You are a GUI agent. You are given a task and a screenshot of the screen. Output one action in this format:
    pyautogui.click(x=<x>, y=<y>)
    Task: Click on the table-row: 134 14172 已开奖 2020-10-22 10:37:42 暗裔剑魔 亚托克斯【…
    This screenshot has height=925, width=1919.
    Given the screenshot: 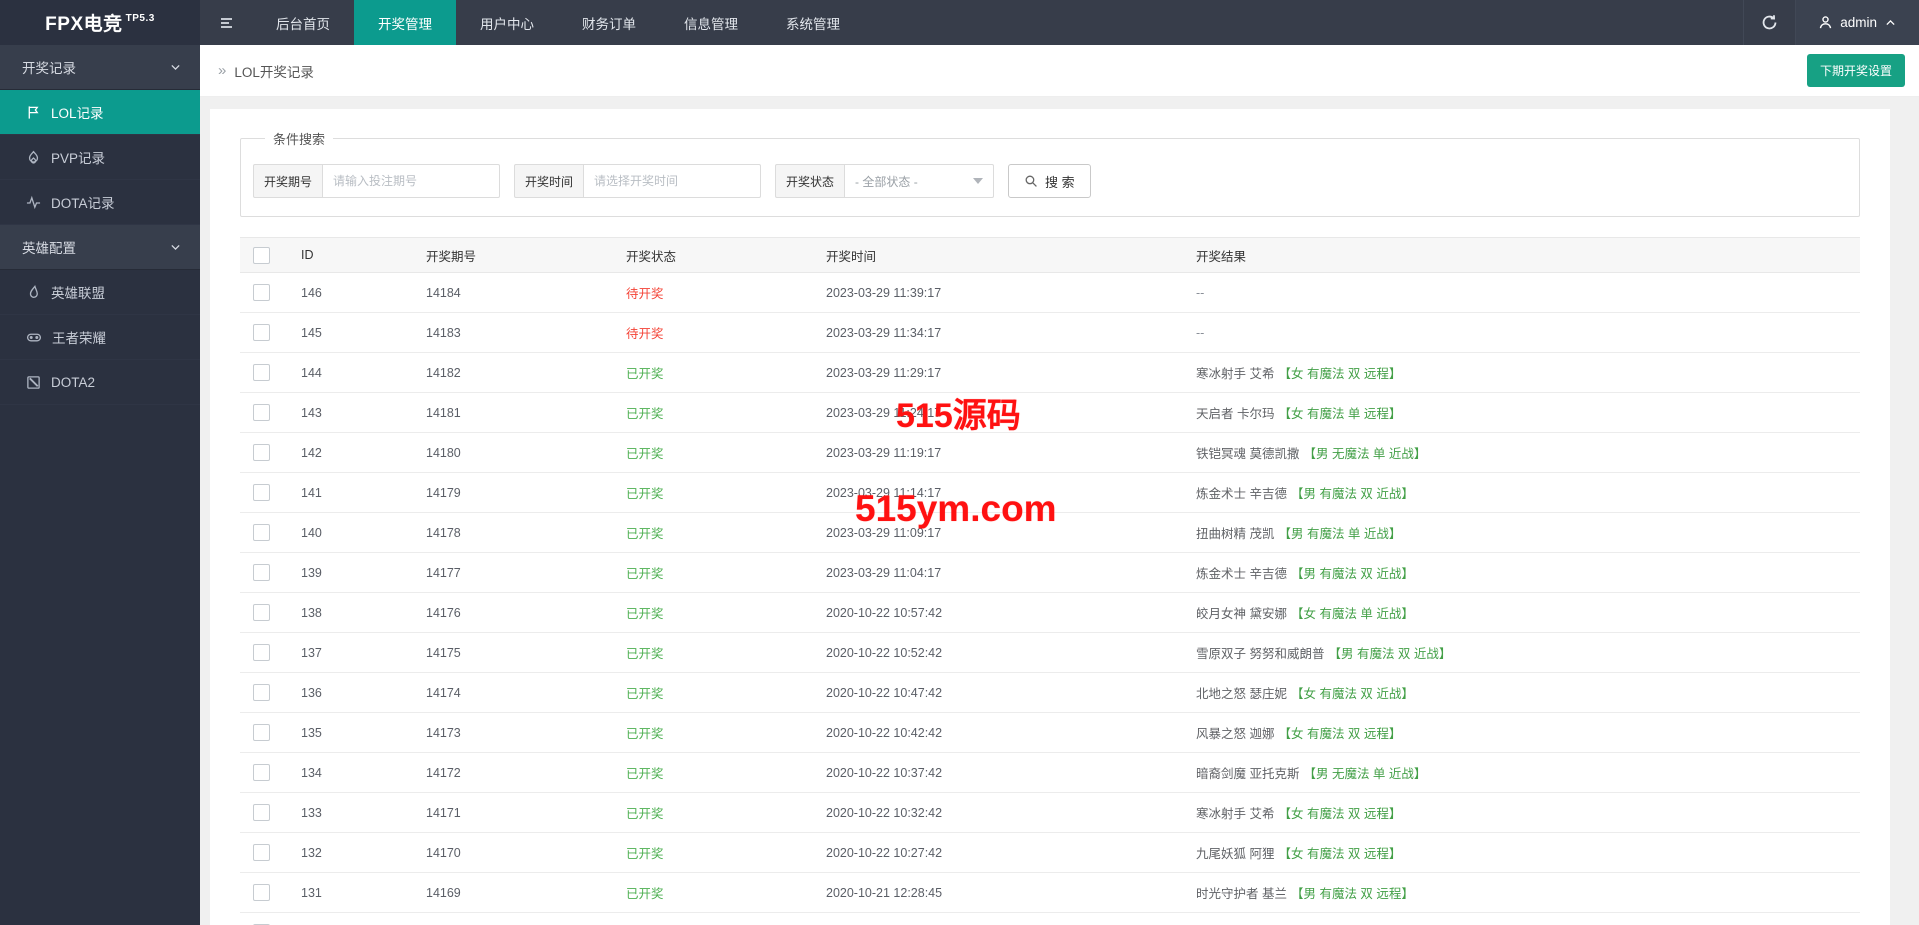 What is the action you would take?
    pyautogui.click(x=1050, y=772)
    